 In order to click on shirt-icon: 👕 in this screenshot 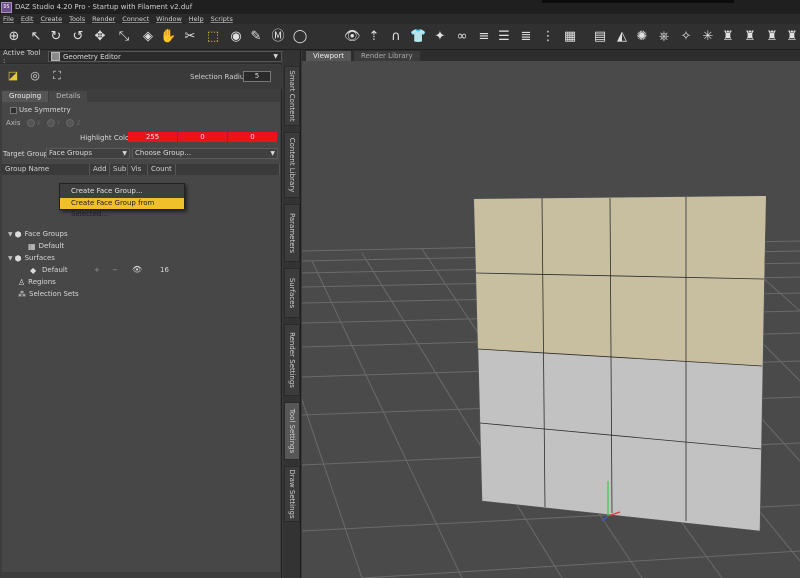, I will do `click(418, 37)`.